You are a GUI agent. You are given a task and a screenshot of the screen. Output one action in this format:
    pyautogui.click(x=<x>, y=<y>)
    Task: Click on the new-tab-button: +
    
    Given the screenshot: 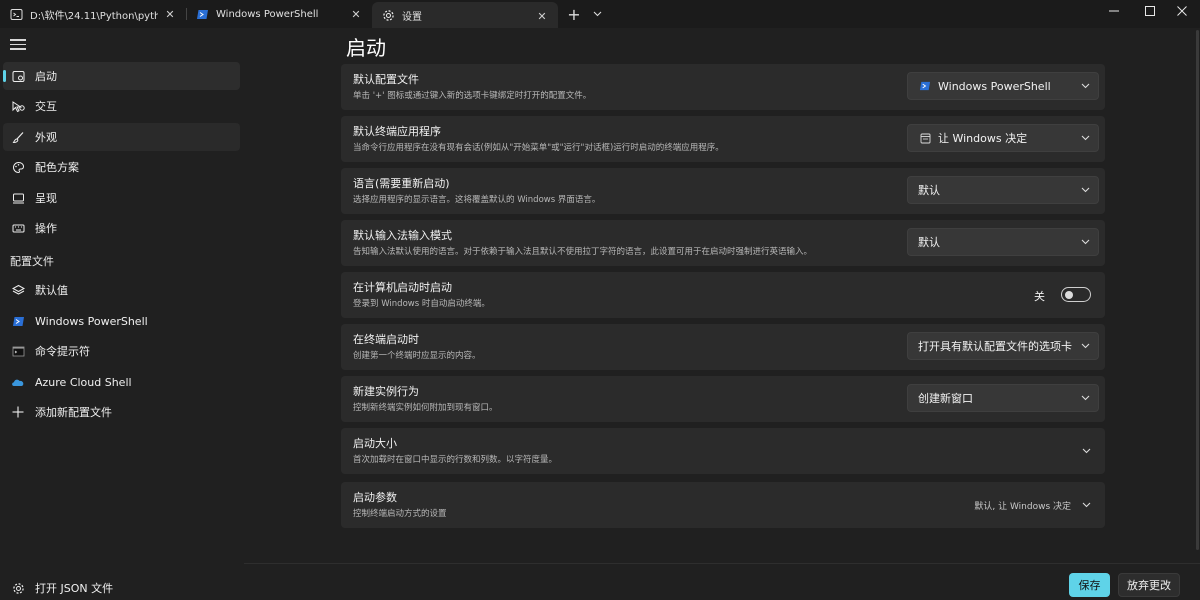 What is the action you would take?
    pyautogui.click(x=574, y=14)
    